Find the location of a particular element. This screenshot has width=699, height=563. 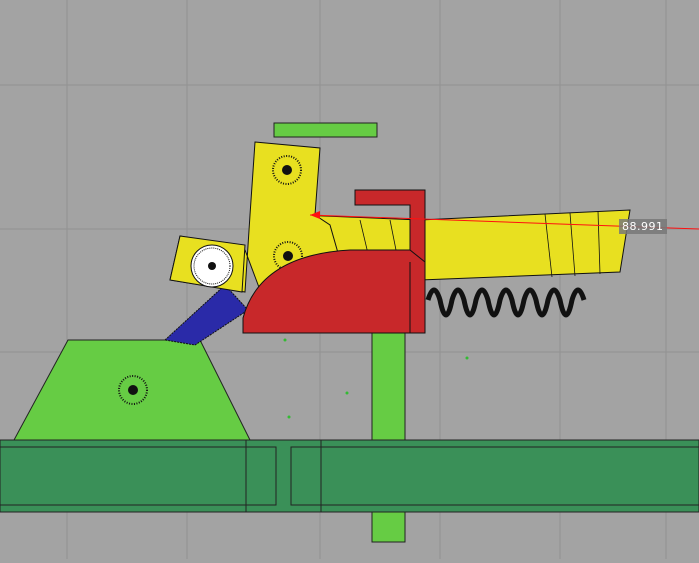

measurement-readout: 88.991 is located at coordinates (643, 226).